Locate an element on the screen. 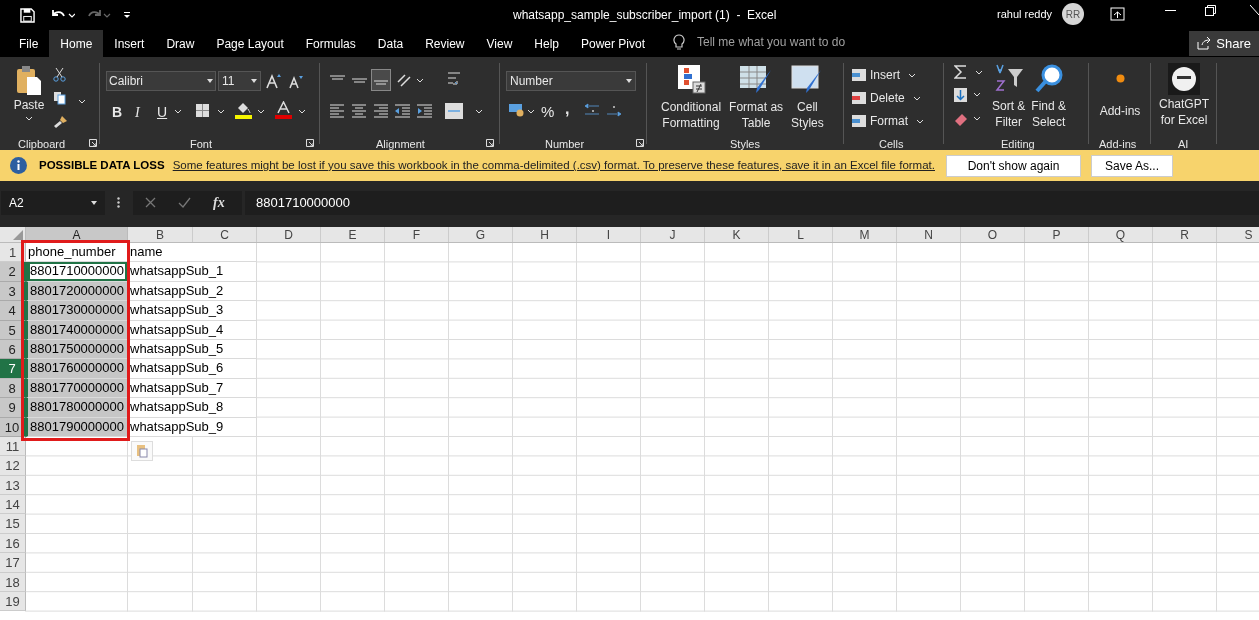 This screenshot has width=1259, height=620. cells-button: Format is located at coordinates (897, 121).